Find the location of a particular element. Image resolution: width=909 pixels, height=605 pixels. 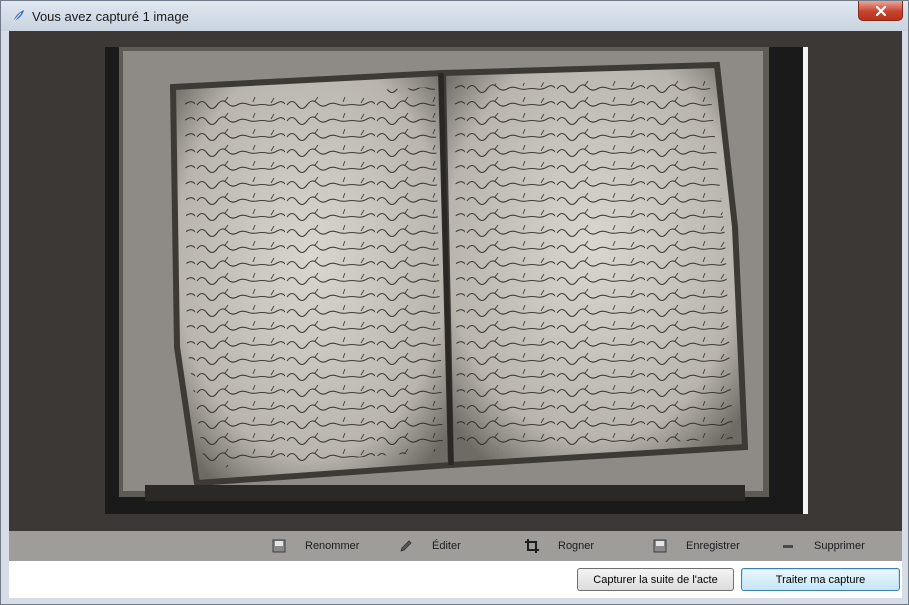

feather-icon is located at coordinates (18, 16).